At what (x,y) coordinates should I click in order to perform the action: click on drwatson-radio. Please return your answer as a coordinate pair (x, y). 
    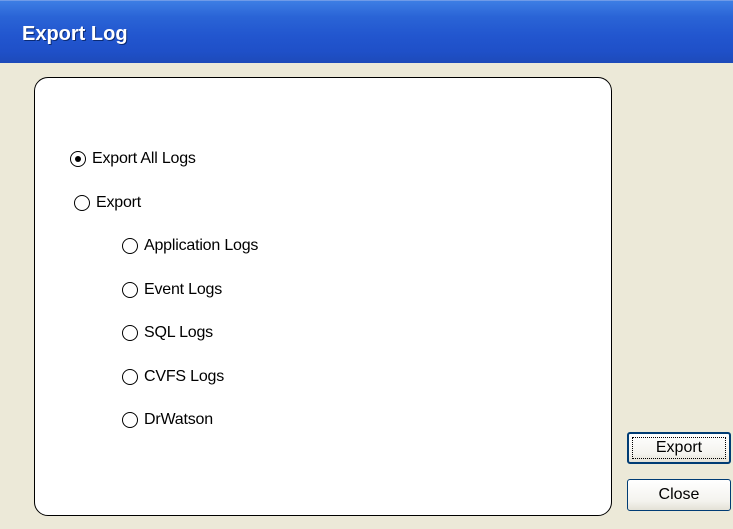
    Looking at the image, I should click on (130, 420).